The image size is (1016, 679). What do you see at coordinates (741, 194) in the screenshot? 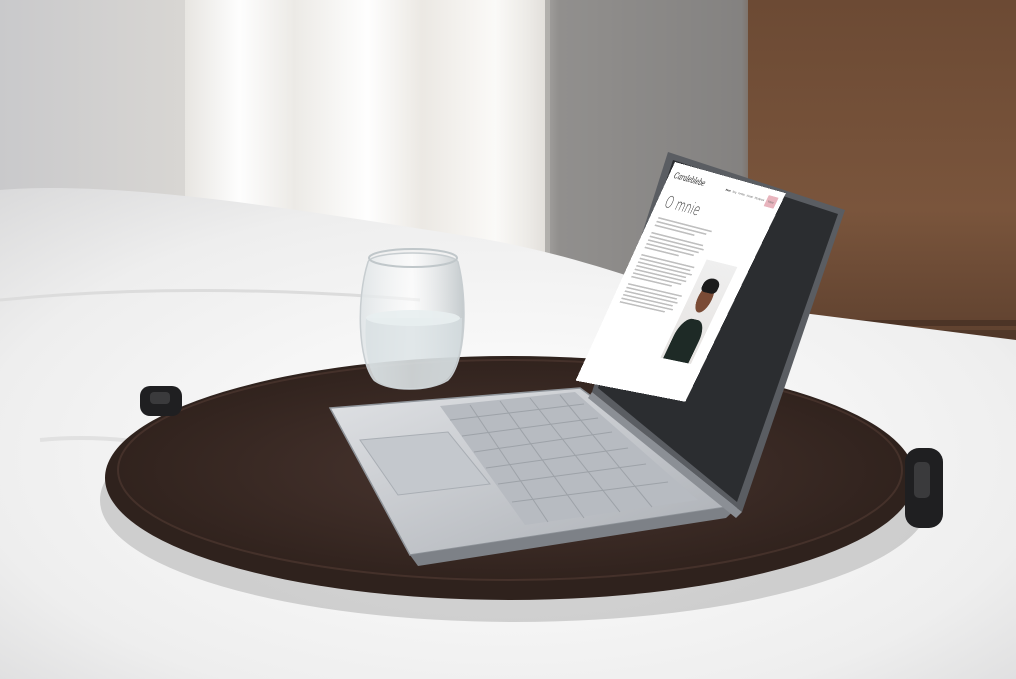
I see `nav-item-portfolio: Portfolio` at bounding box center [741, 194].